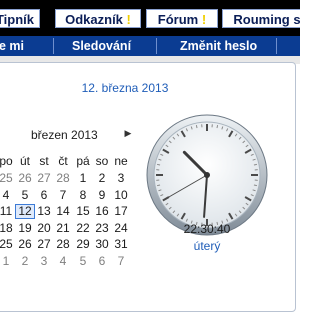 The height and width of the screenshot is (312, 320). What do you see at coordinates (12, 46) in the screenshot?
I see `subnav-item-messages: e mi` at bounding box center [12, 46].